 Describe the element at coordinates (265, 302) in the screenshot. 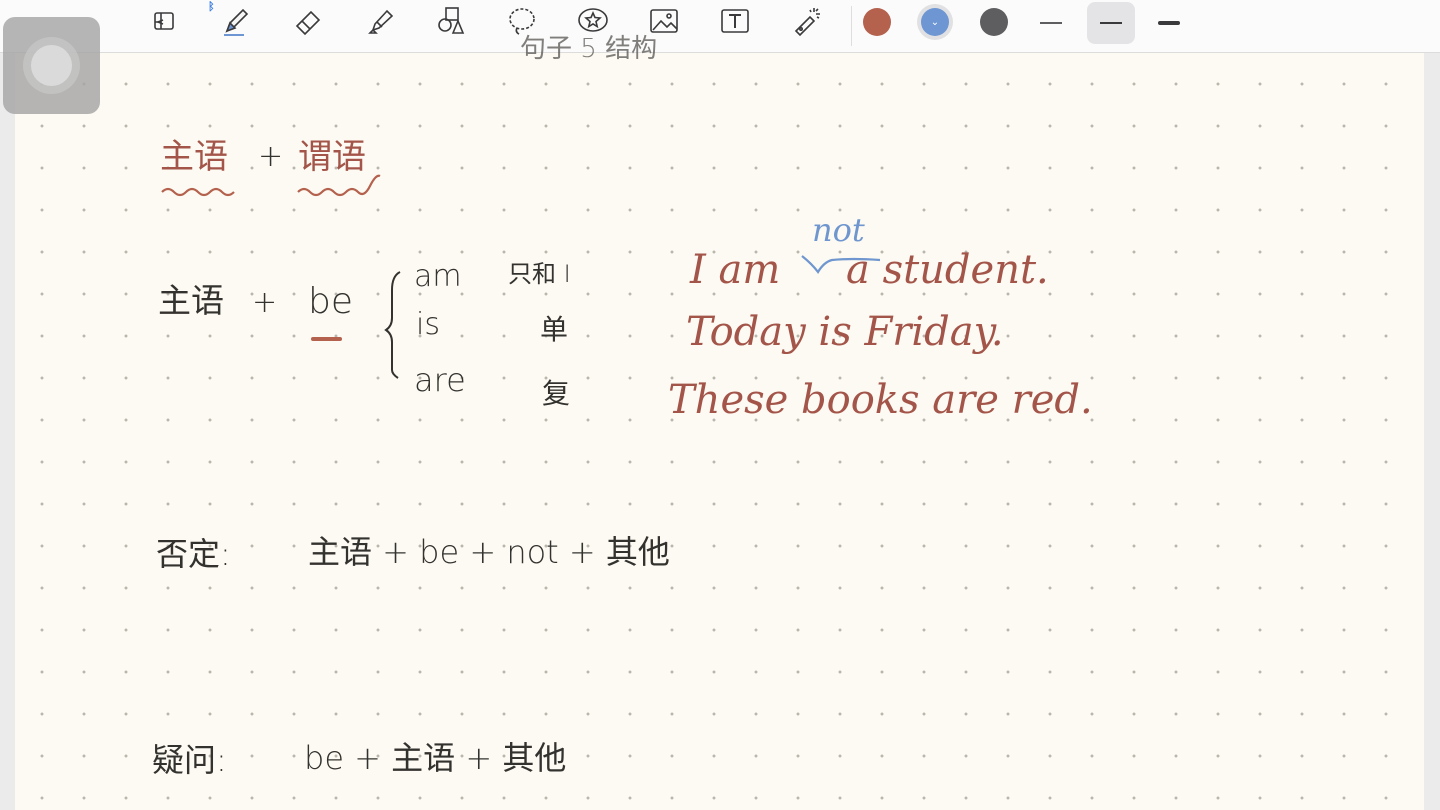

I see `line2-plus: +` at that location.